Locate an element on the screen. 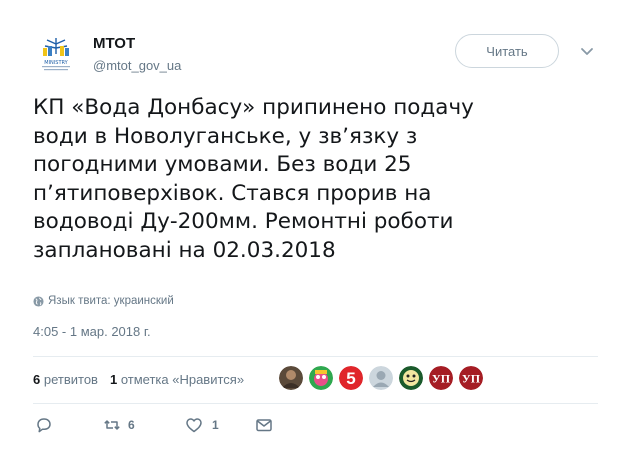 Image resolution: width=631 pixels, height=461 pixels. retweet-count: 6 is located at coordinates (131, 425).